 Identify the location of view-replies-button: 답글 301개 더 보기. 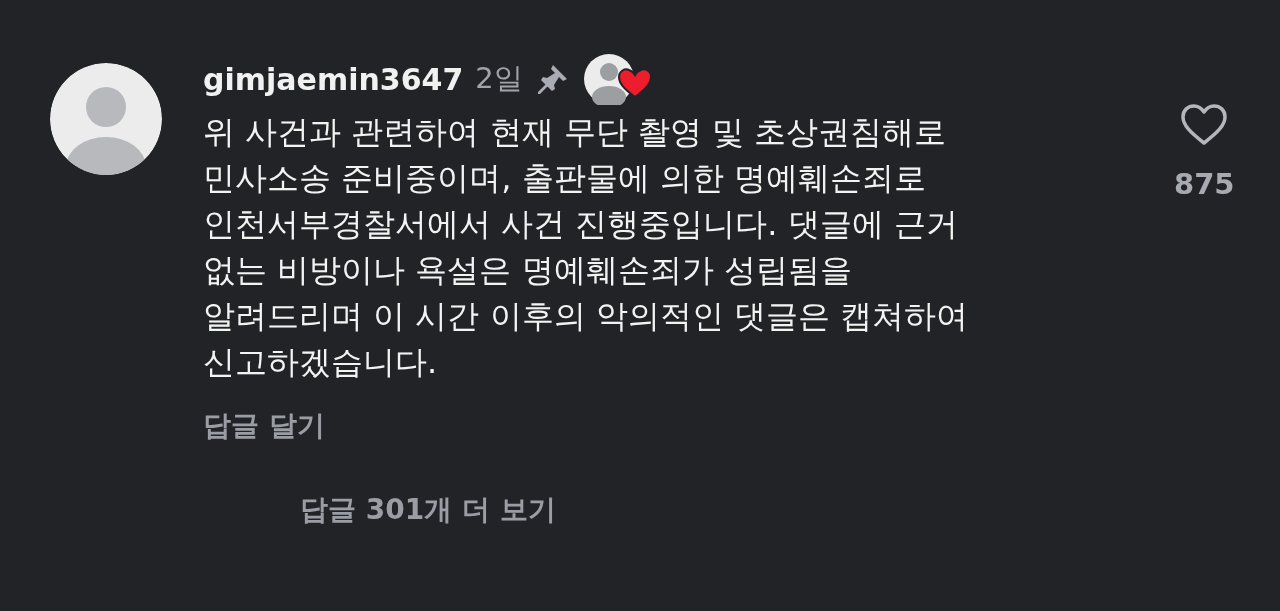
(428, 510).